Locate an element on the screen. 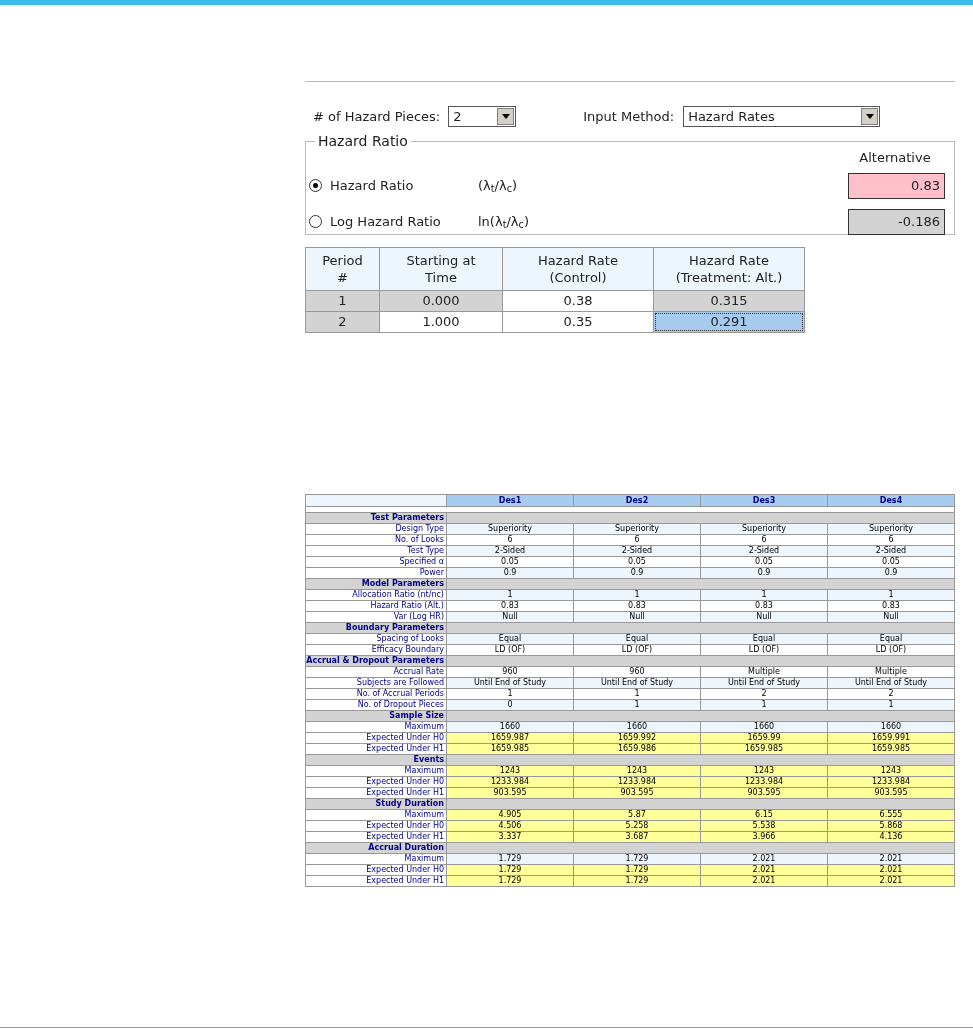  alternative-heading: Alternative is located at coordinates (895, 158).